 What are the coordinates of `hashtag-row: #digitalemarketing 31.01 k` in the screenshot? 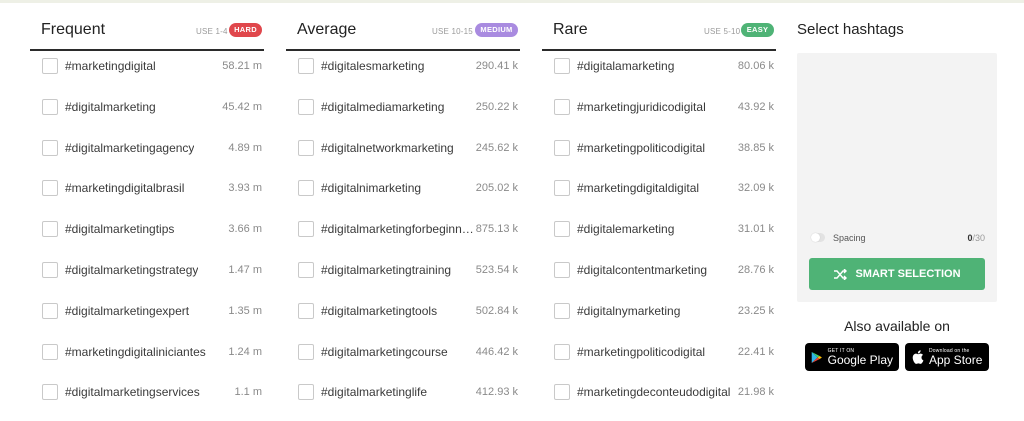 It's located at (659, 229).